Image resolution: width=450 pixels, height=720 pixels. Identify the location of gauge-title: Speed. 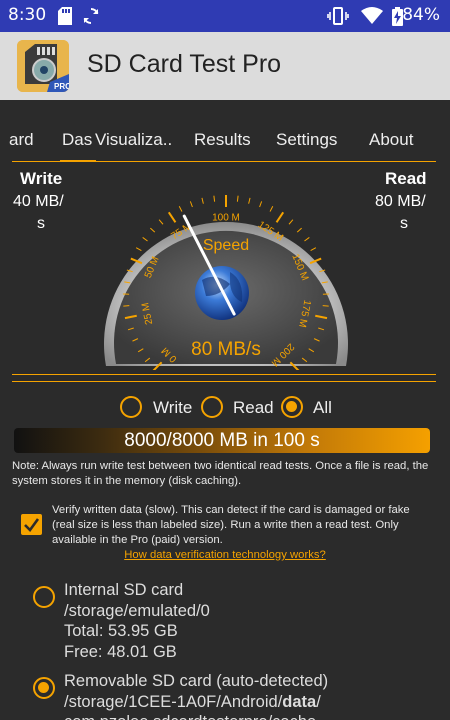
(226, 245).